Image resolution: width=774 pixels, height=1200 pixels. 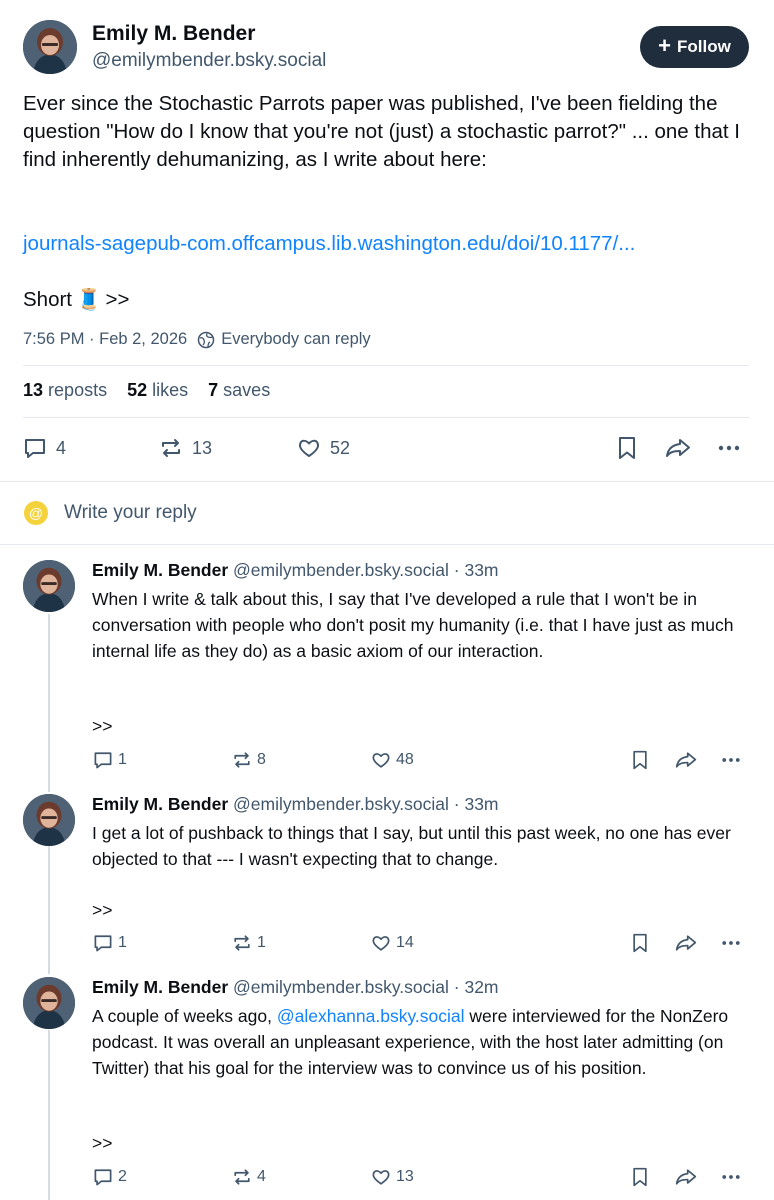 I want to click on repost-button: 1, so click(x=248, y=943).